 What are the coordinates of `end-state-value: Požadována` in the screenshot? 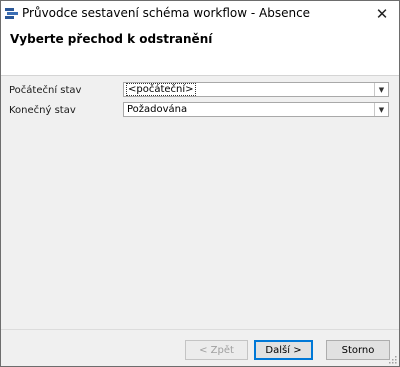 It's located at (157, 109).